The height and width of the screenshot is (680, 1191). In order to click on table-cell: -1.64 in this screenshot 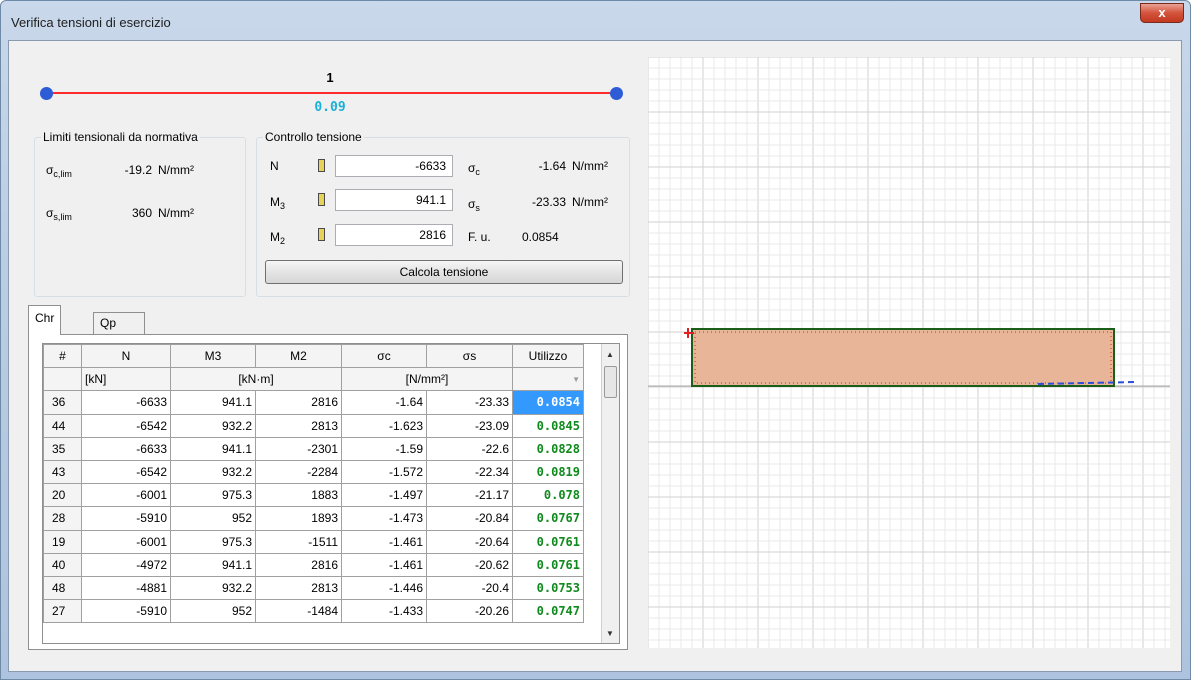, I will do `click(384, 402)`.